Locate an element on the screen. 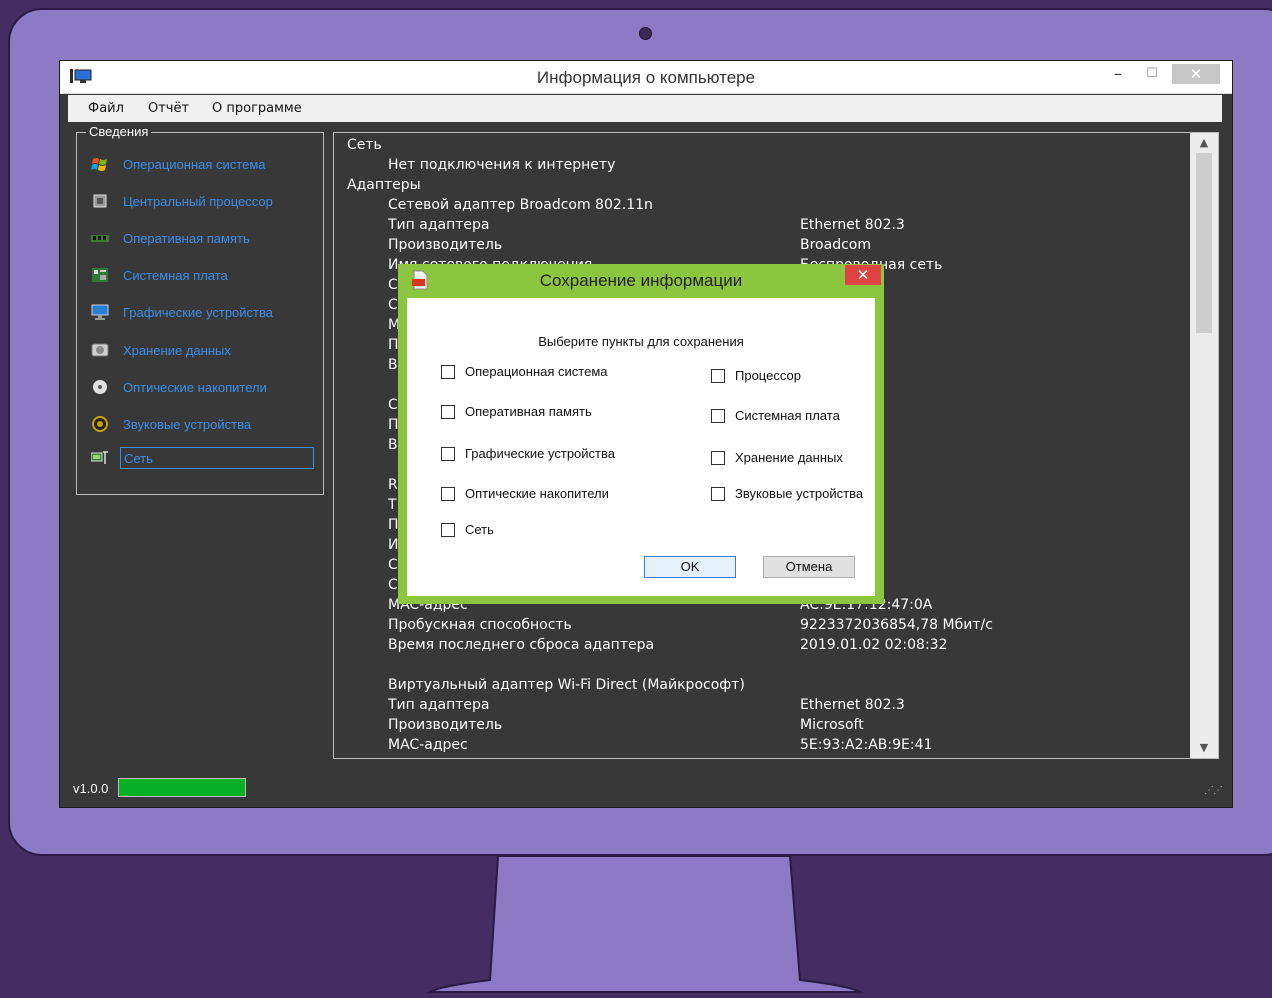 The height and width of the screenshot is (998, 1272). hard-drive-icon is located at coordinates (100, 350).